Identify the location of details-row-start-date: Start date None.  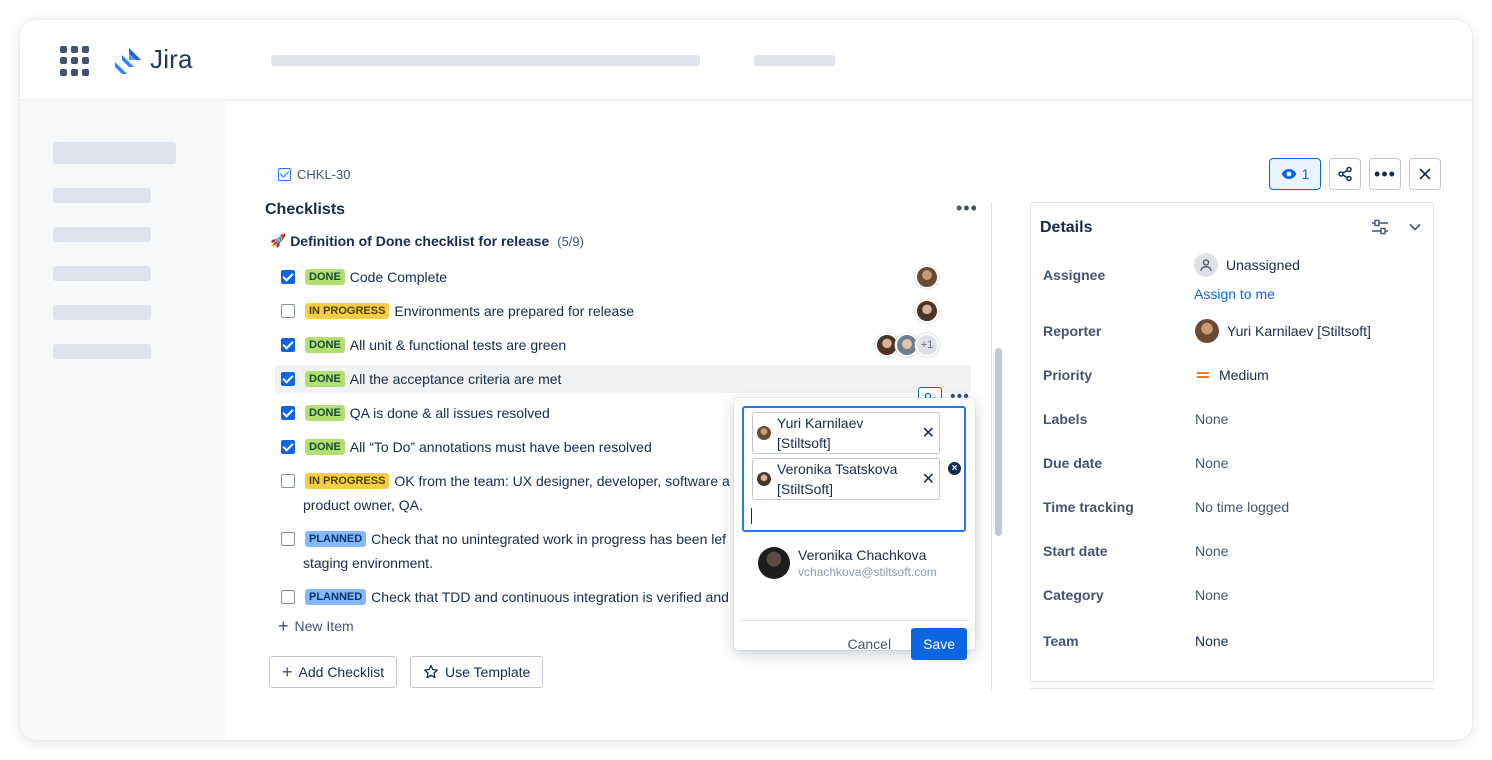
(1135, 551).